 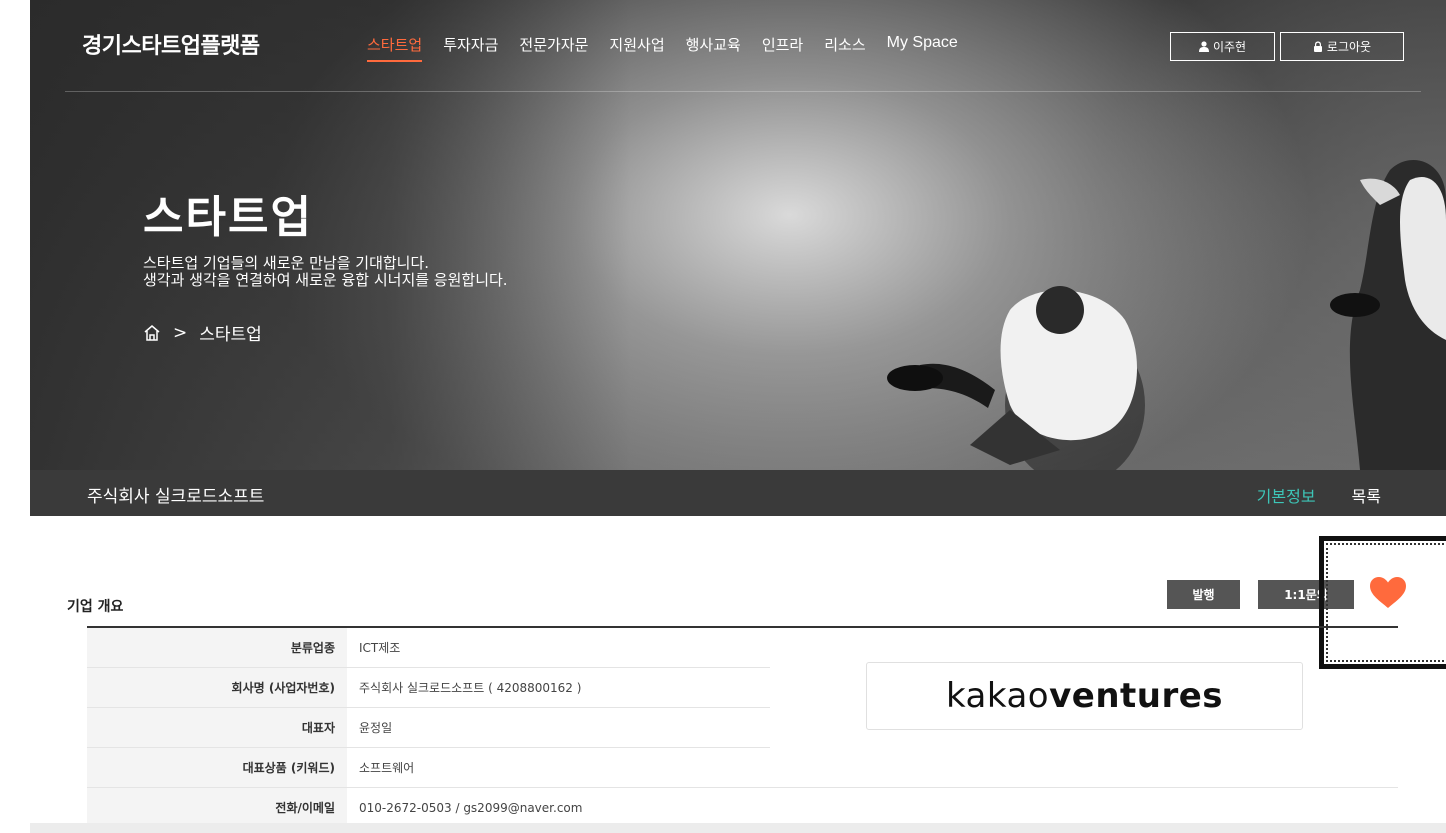 What do you see at coordinates (217, 768) in the screenshot?
I see `row-label: 대표상품 (키워드)` at bounding box center [217, 768].